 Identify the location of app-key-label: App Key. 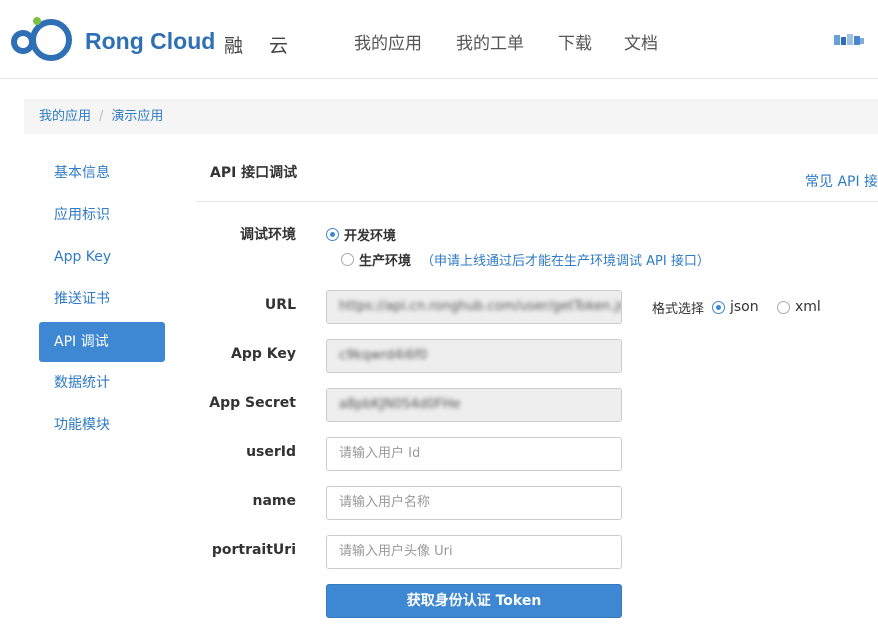
(263, 354).